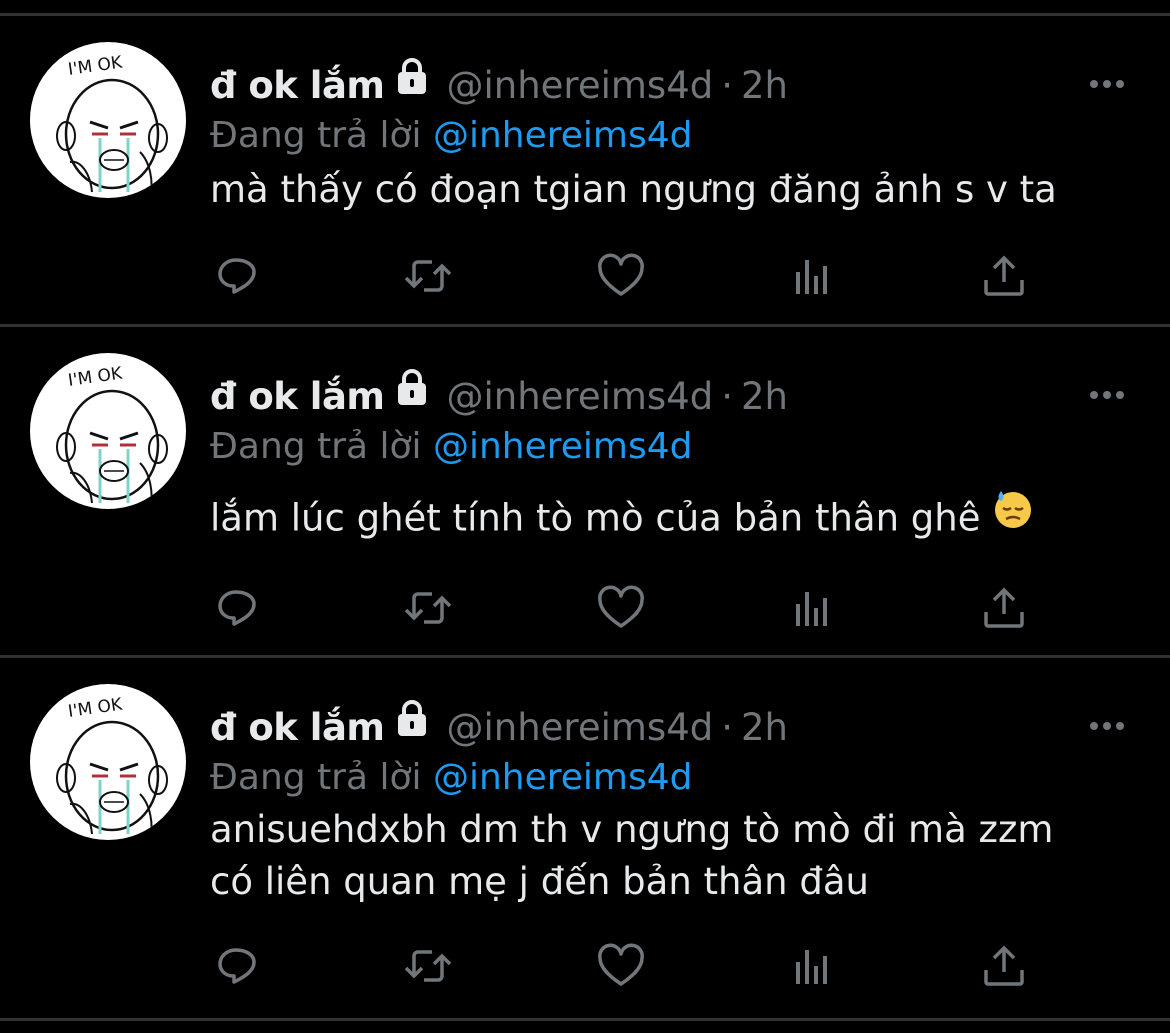 The width and height of the screenshot is (1170, 1033). I want to click on downcast-face-with-sweat-emoji, so click(1013, 516).